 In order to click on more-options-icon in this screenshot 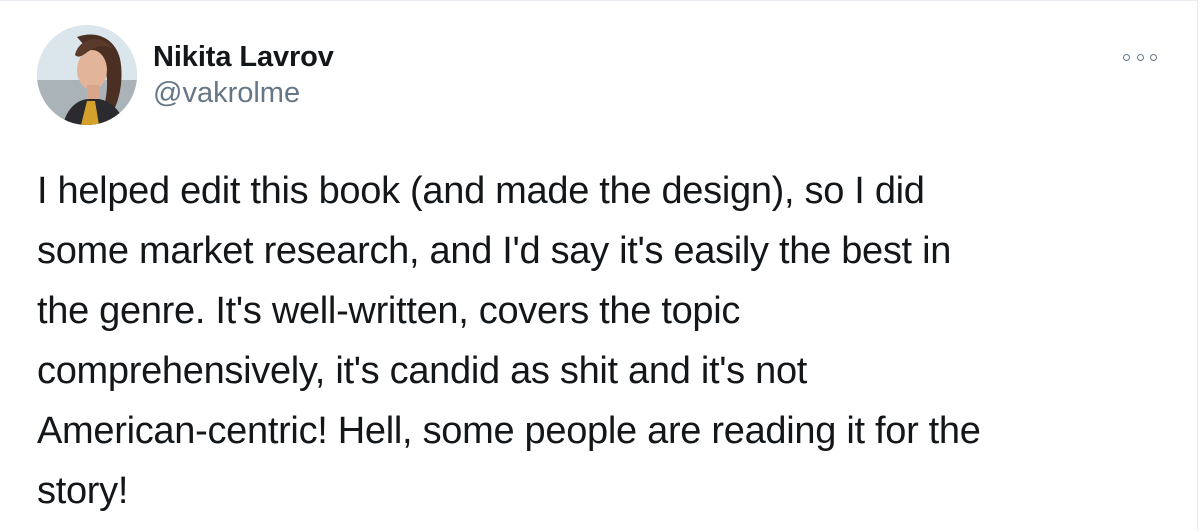, I will do `click(1140, 57)`.